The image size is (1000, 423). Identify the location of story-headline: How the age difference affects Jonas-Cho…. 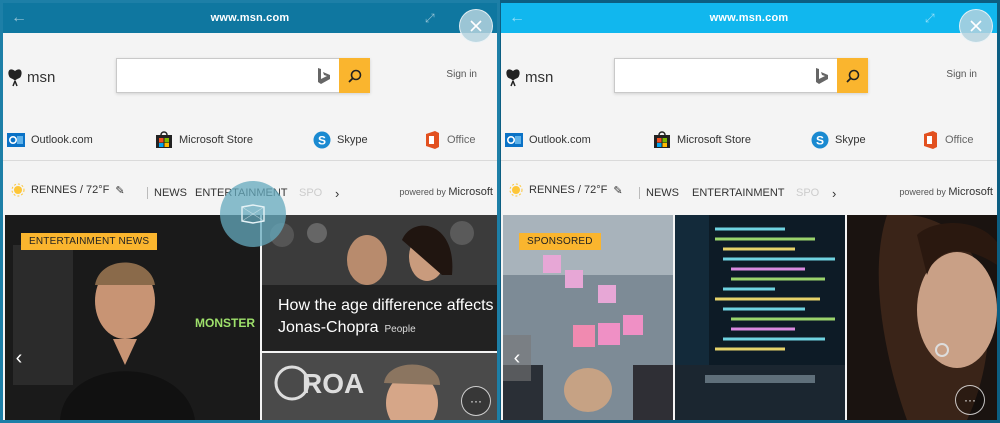
(387, 318).